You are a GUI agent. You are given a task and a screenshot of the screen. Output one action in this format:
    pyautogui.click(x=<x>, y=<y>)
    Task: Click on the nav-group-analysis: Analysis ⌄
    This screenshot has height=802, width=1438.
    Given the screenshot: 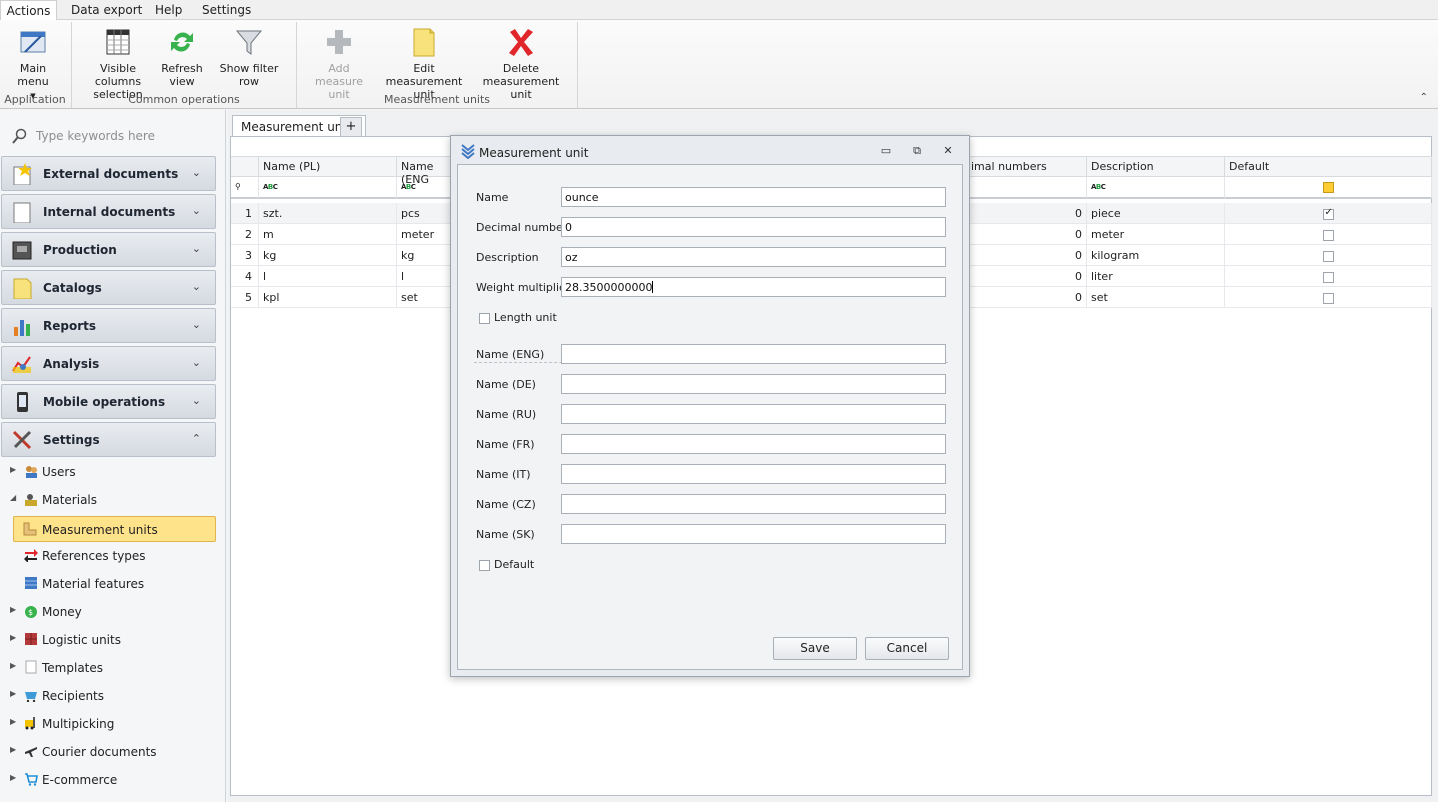 What is the action you would take?
    pyautogui.click(x=108, y=363)
    